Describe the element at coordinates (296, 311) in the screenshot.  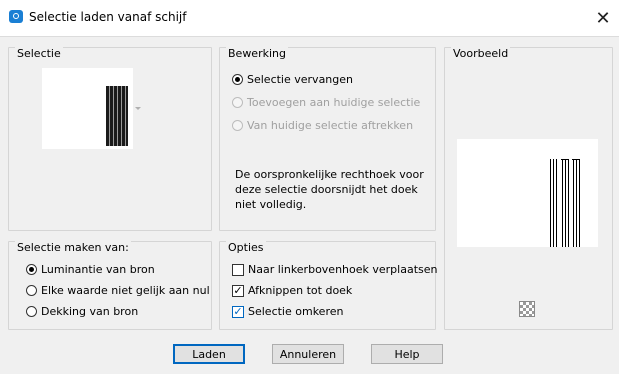
I see `checkbox-label: Selectie omkeren` at that location.